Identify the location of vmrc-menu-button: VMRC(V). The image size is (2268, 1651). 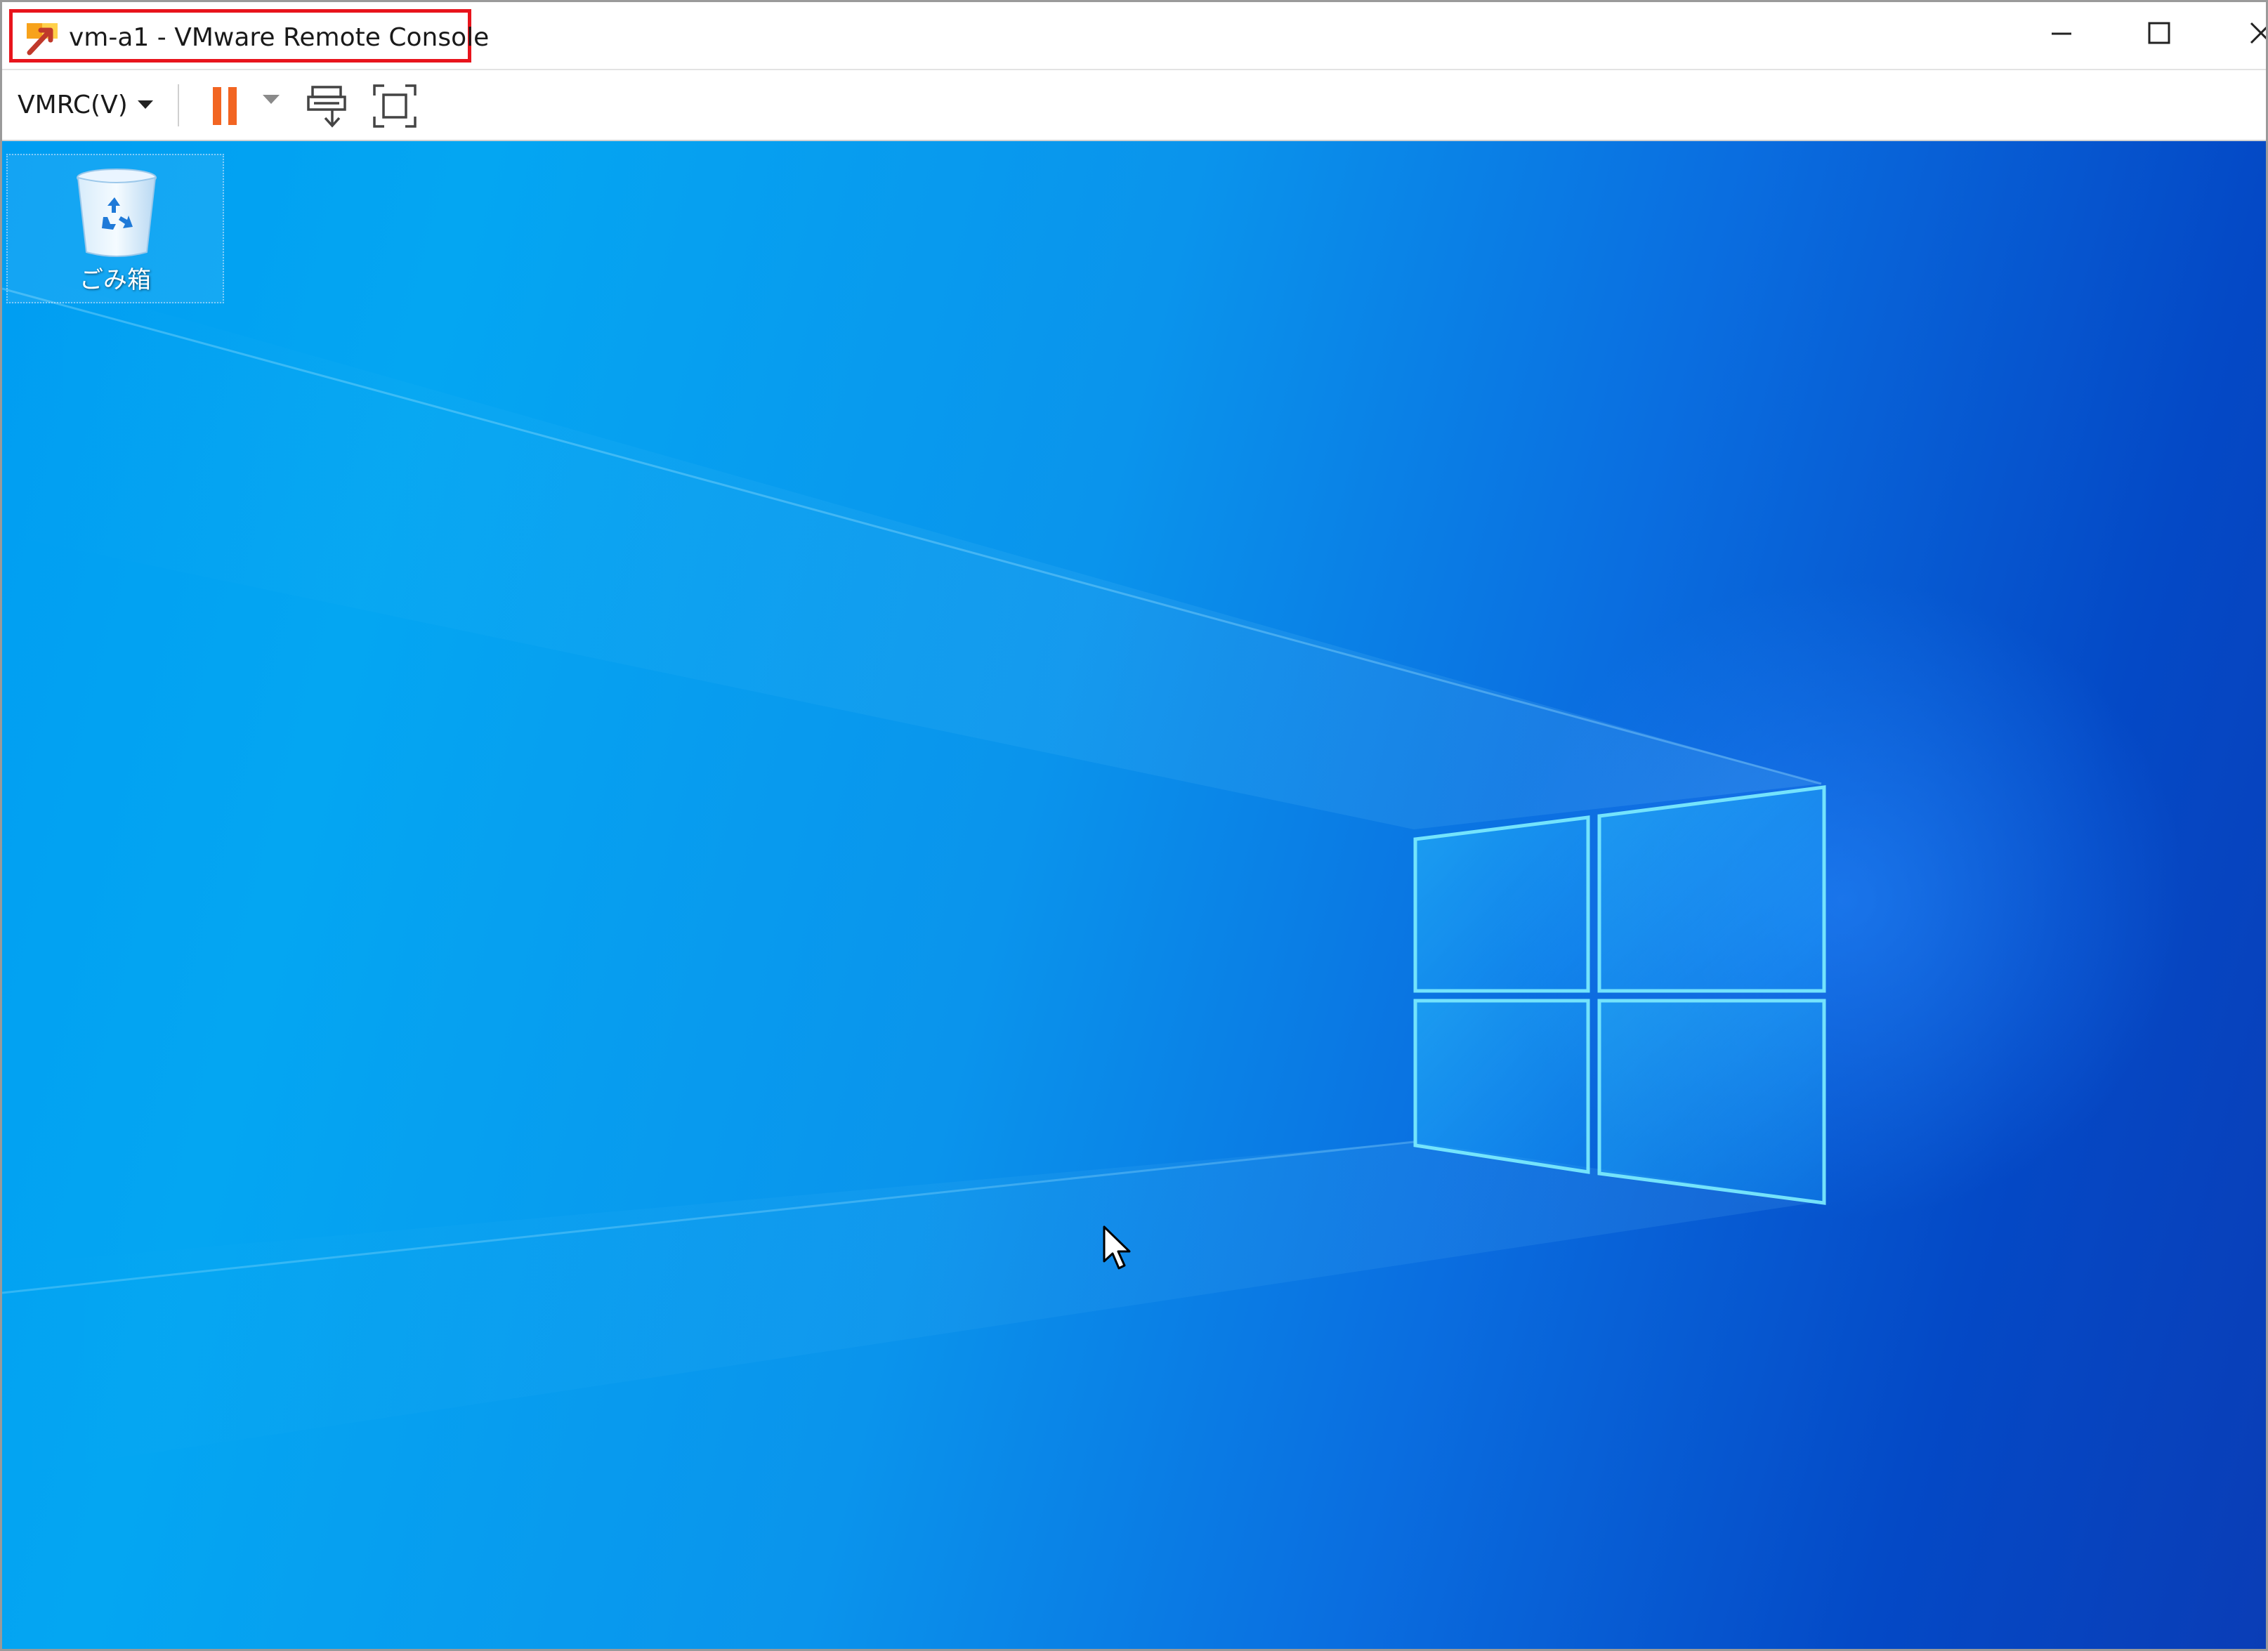
(86, 104).